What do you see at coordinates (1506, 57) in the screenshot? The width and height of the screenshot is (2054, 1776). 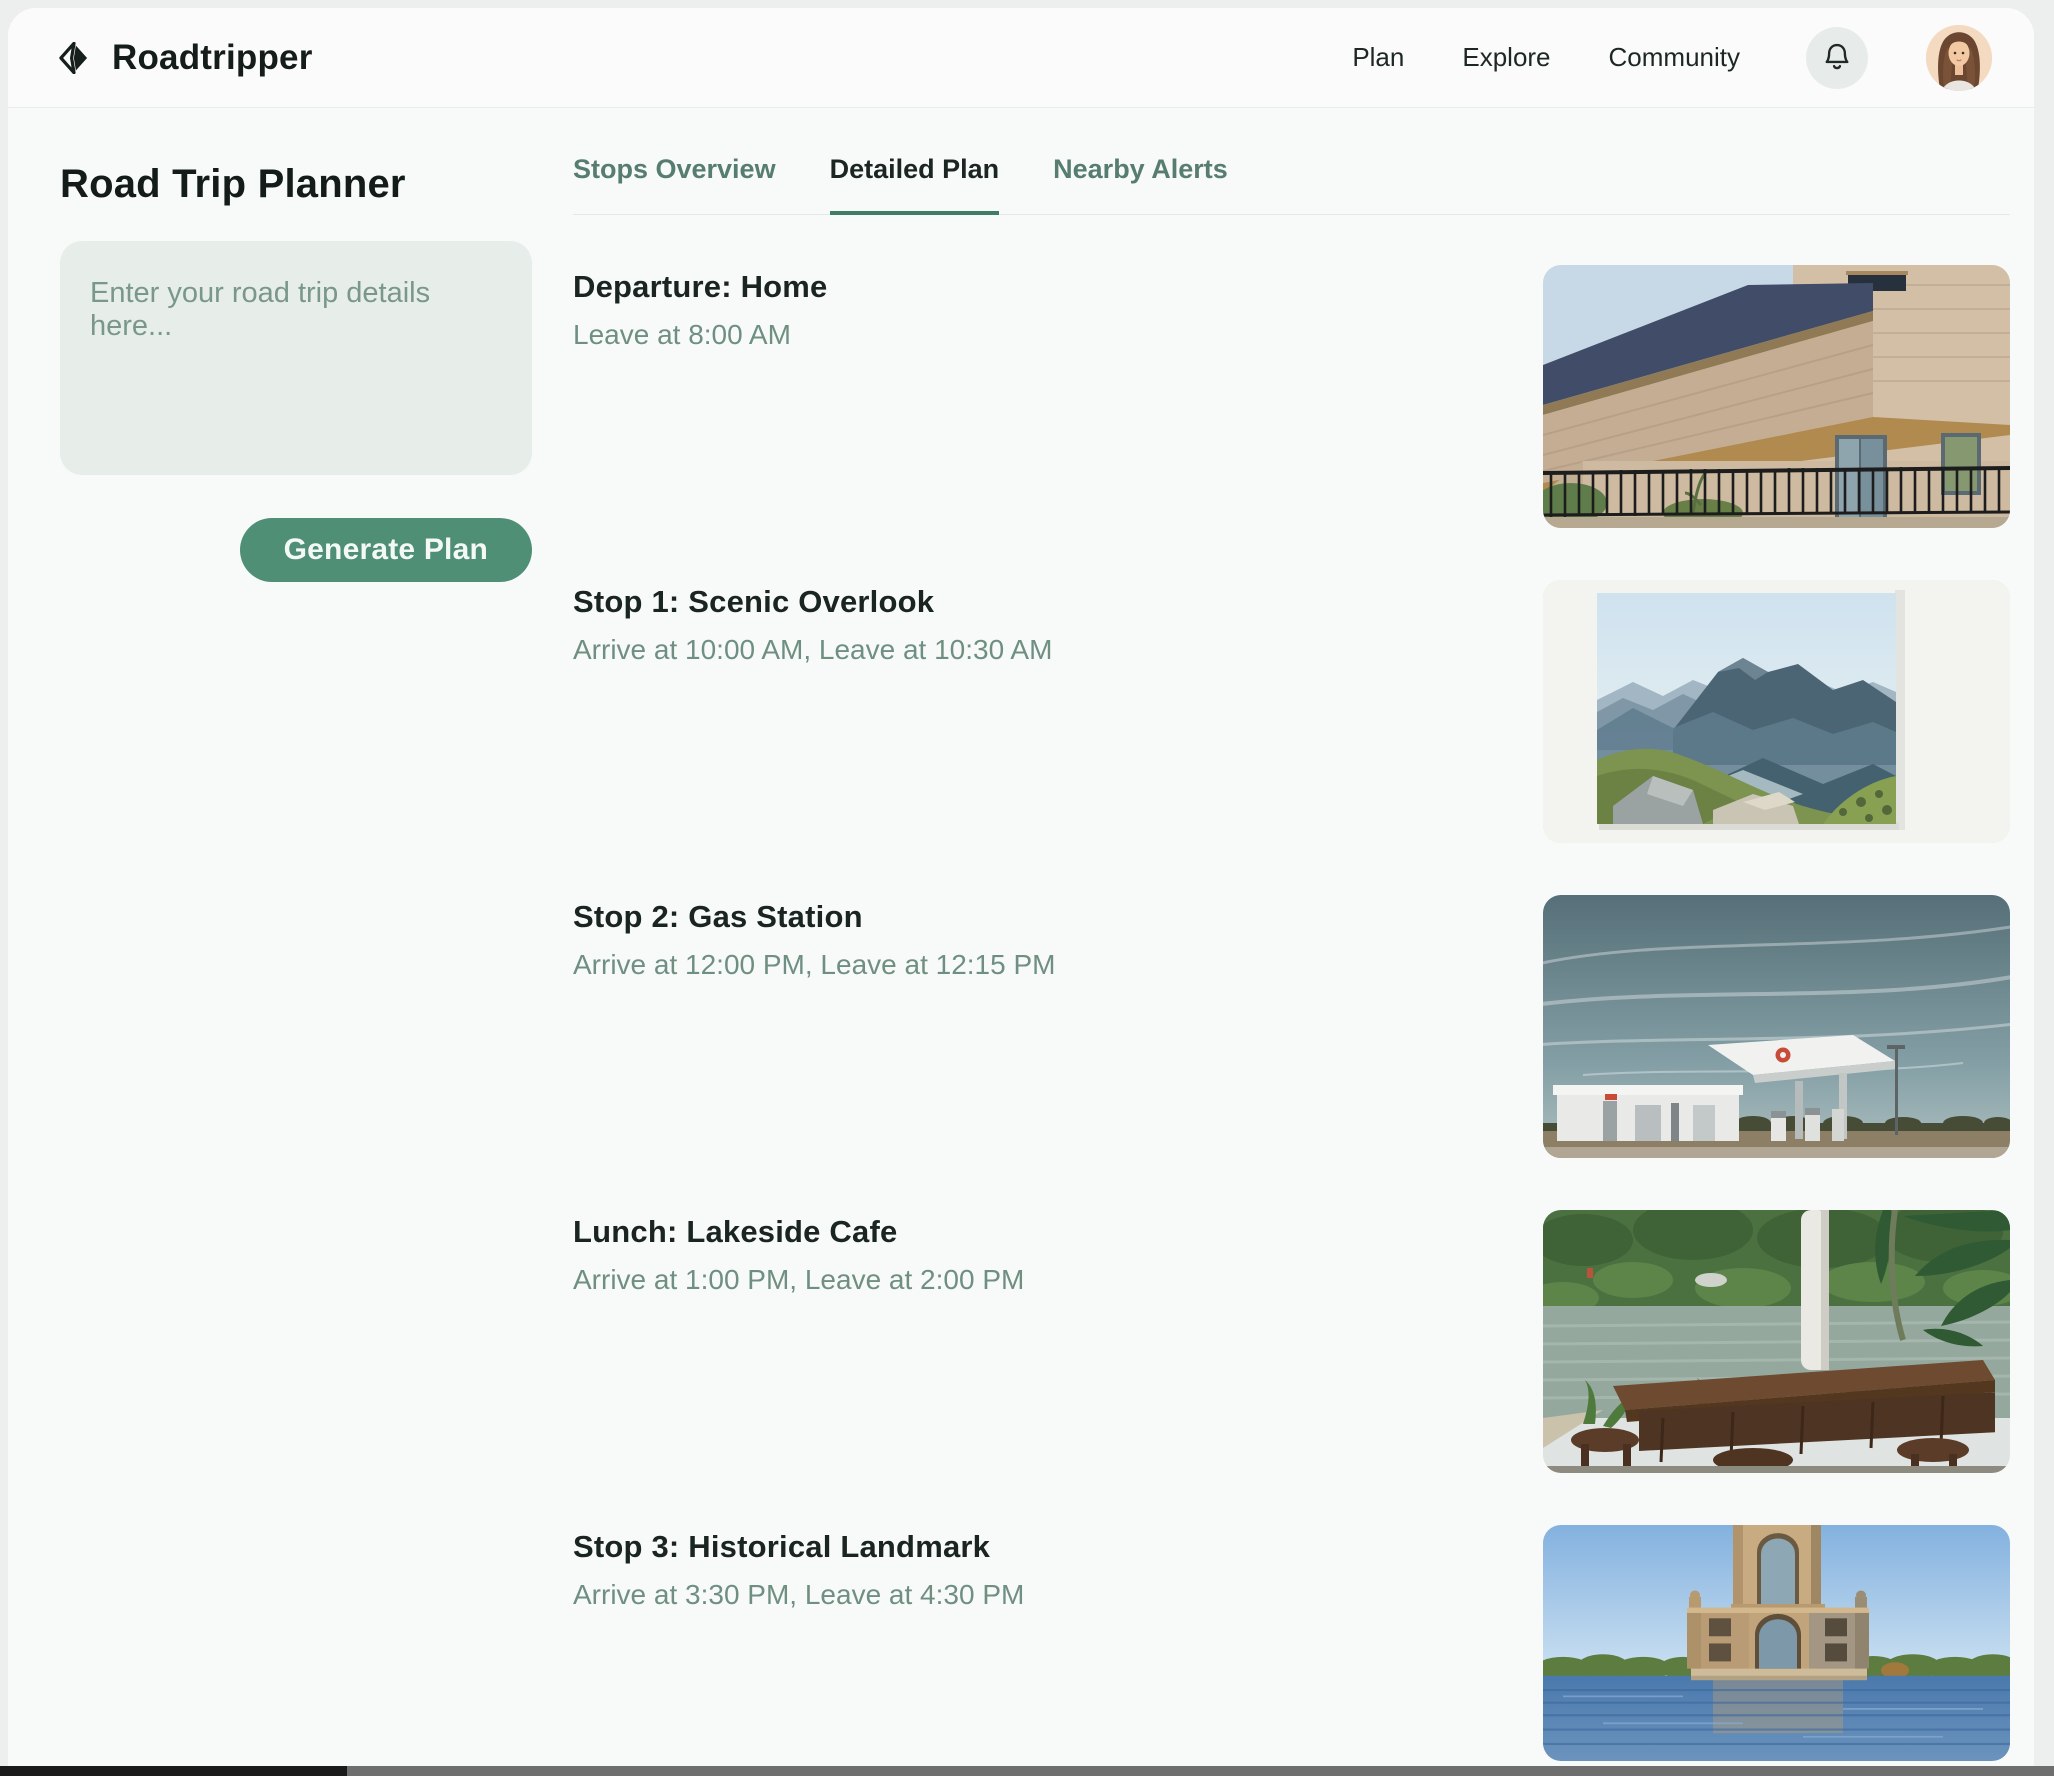 I see `nav-link-explore: Explore` at bounding box center [1506, 57].